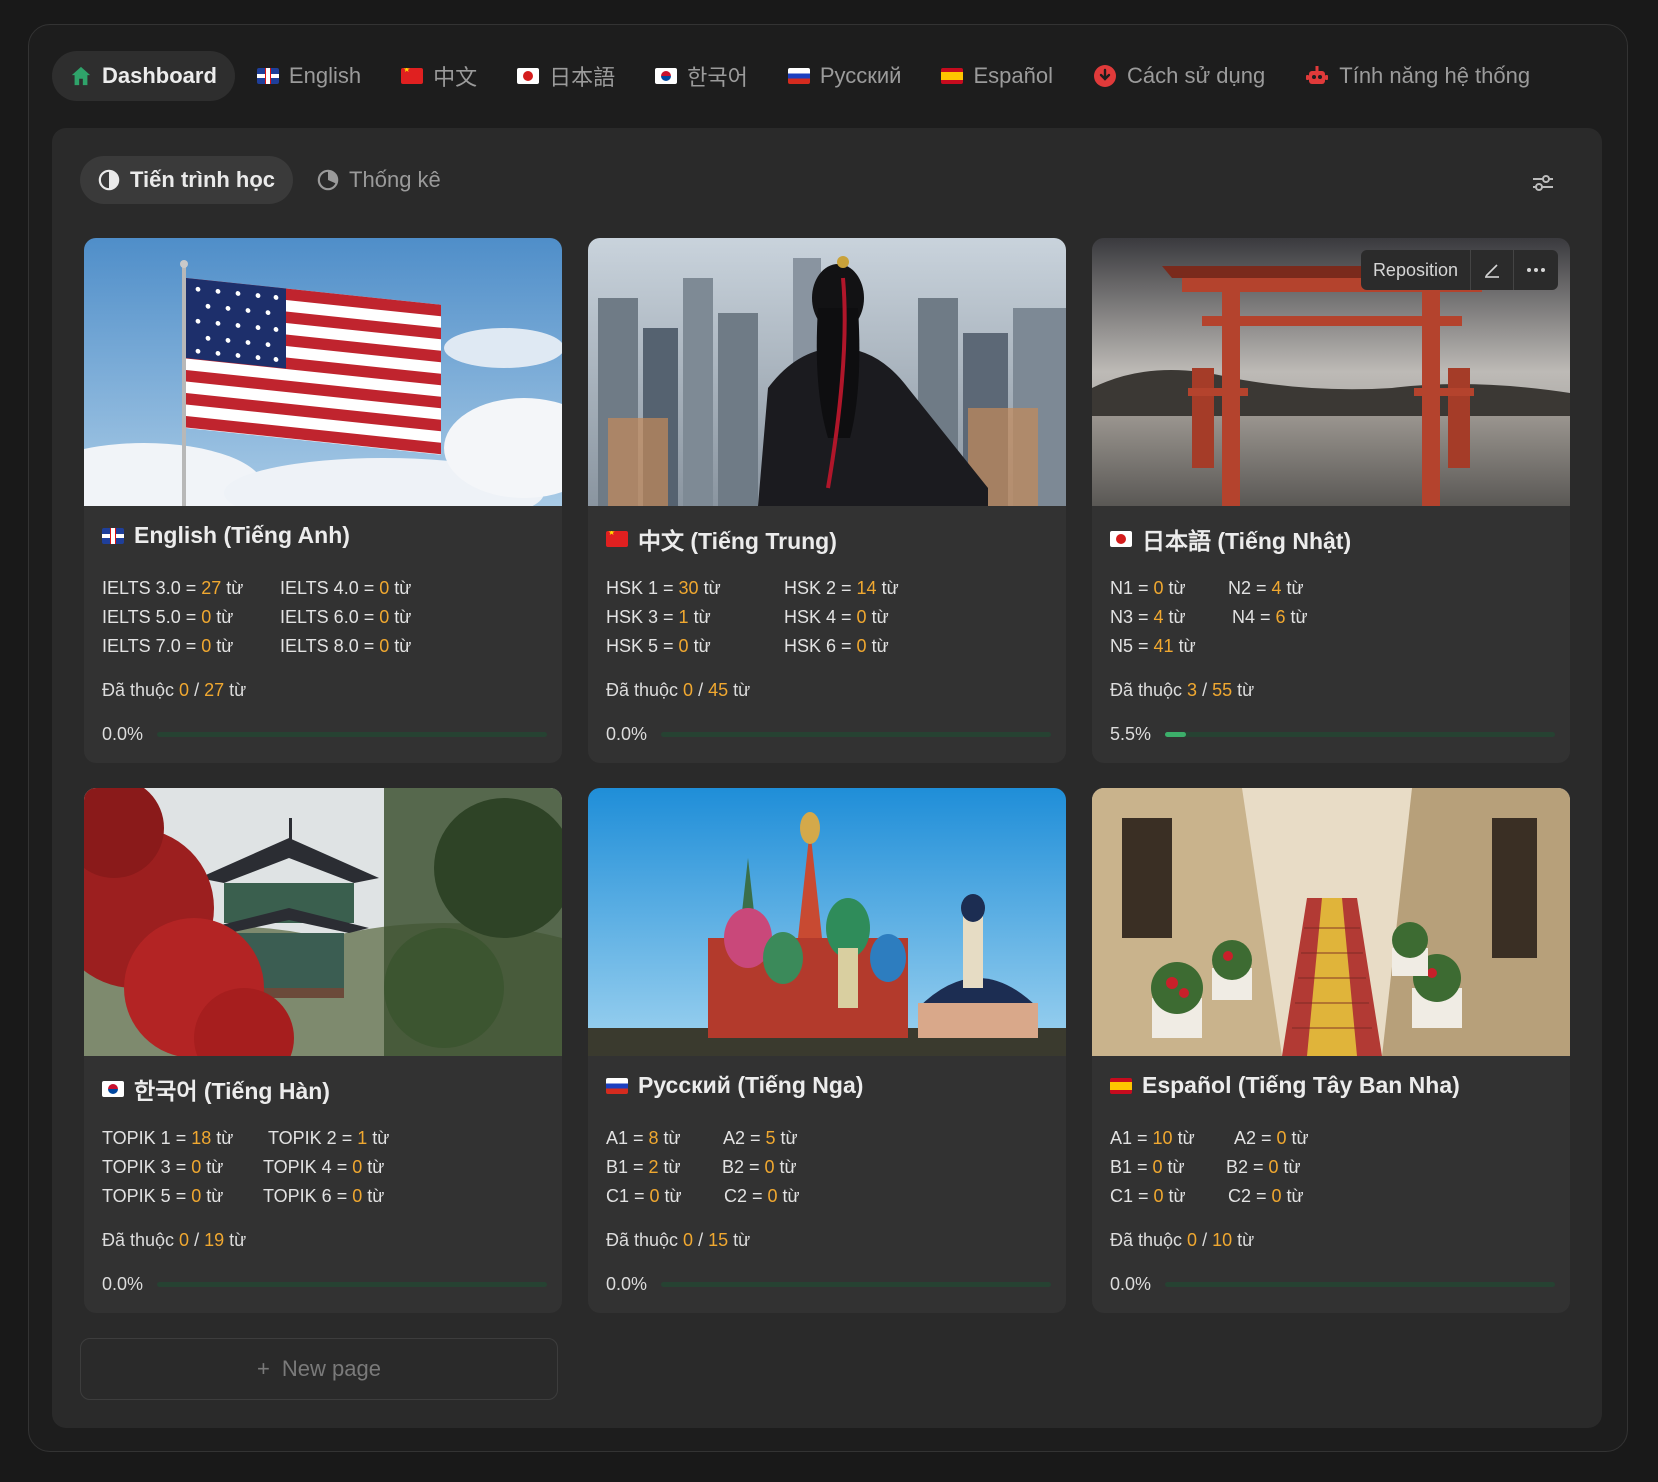  What do you see at coordinates (113, 1089) in the screenshot?
I see `korea-flag-icon` at bounding box center [113, 1089].